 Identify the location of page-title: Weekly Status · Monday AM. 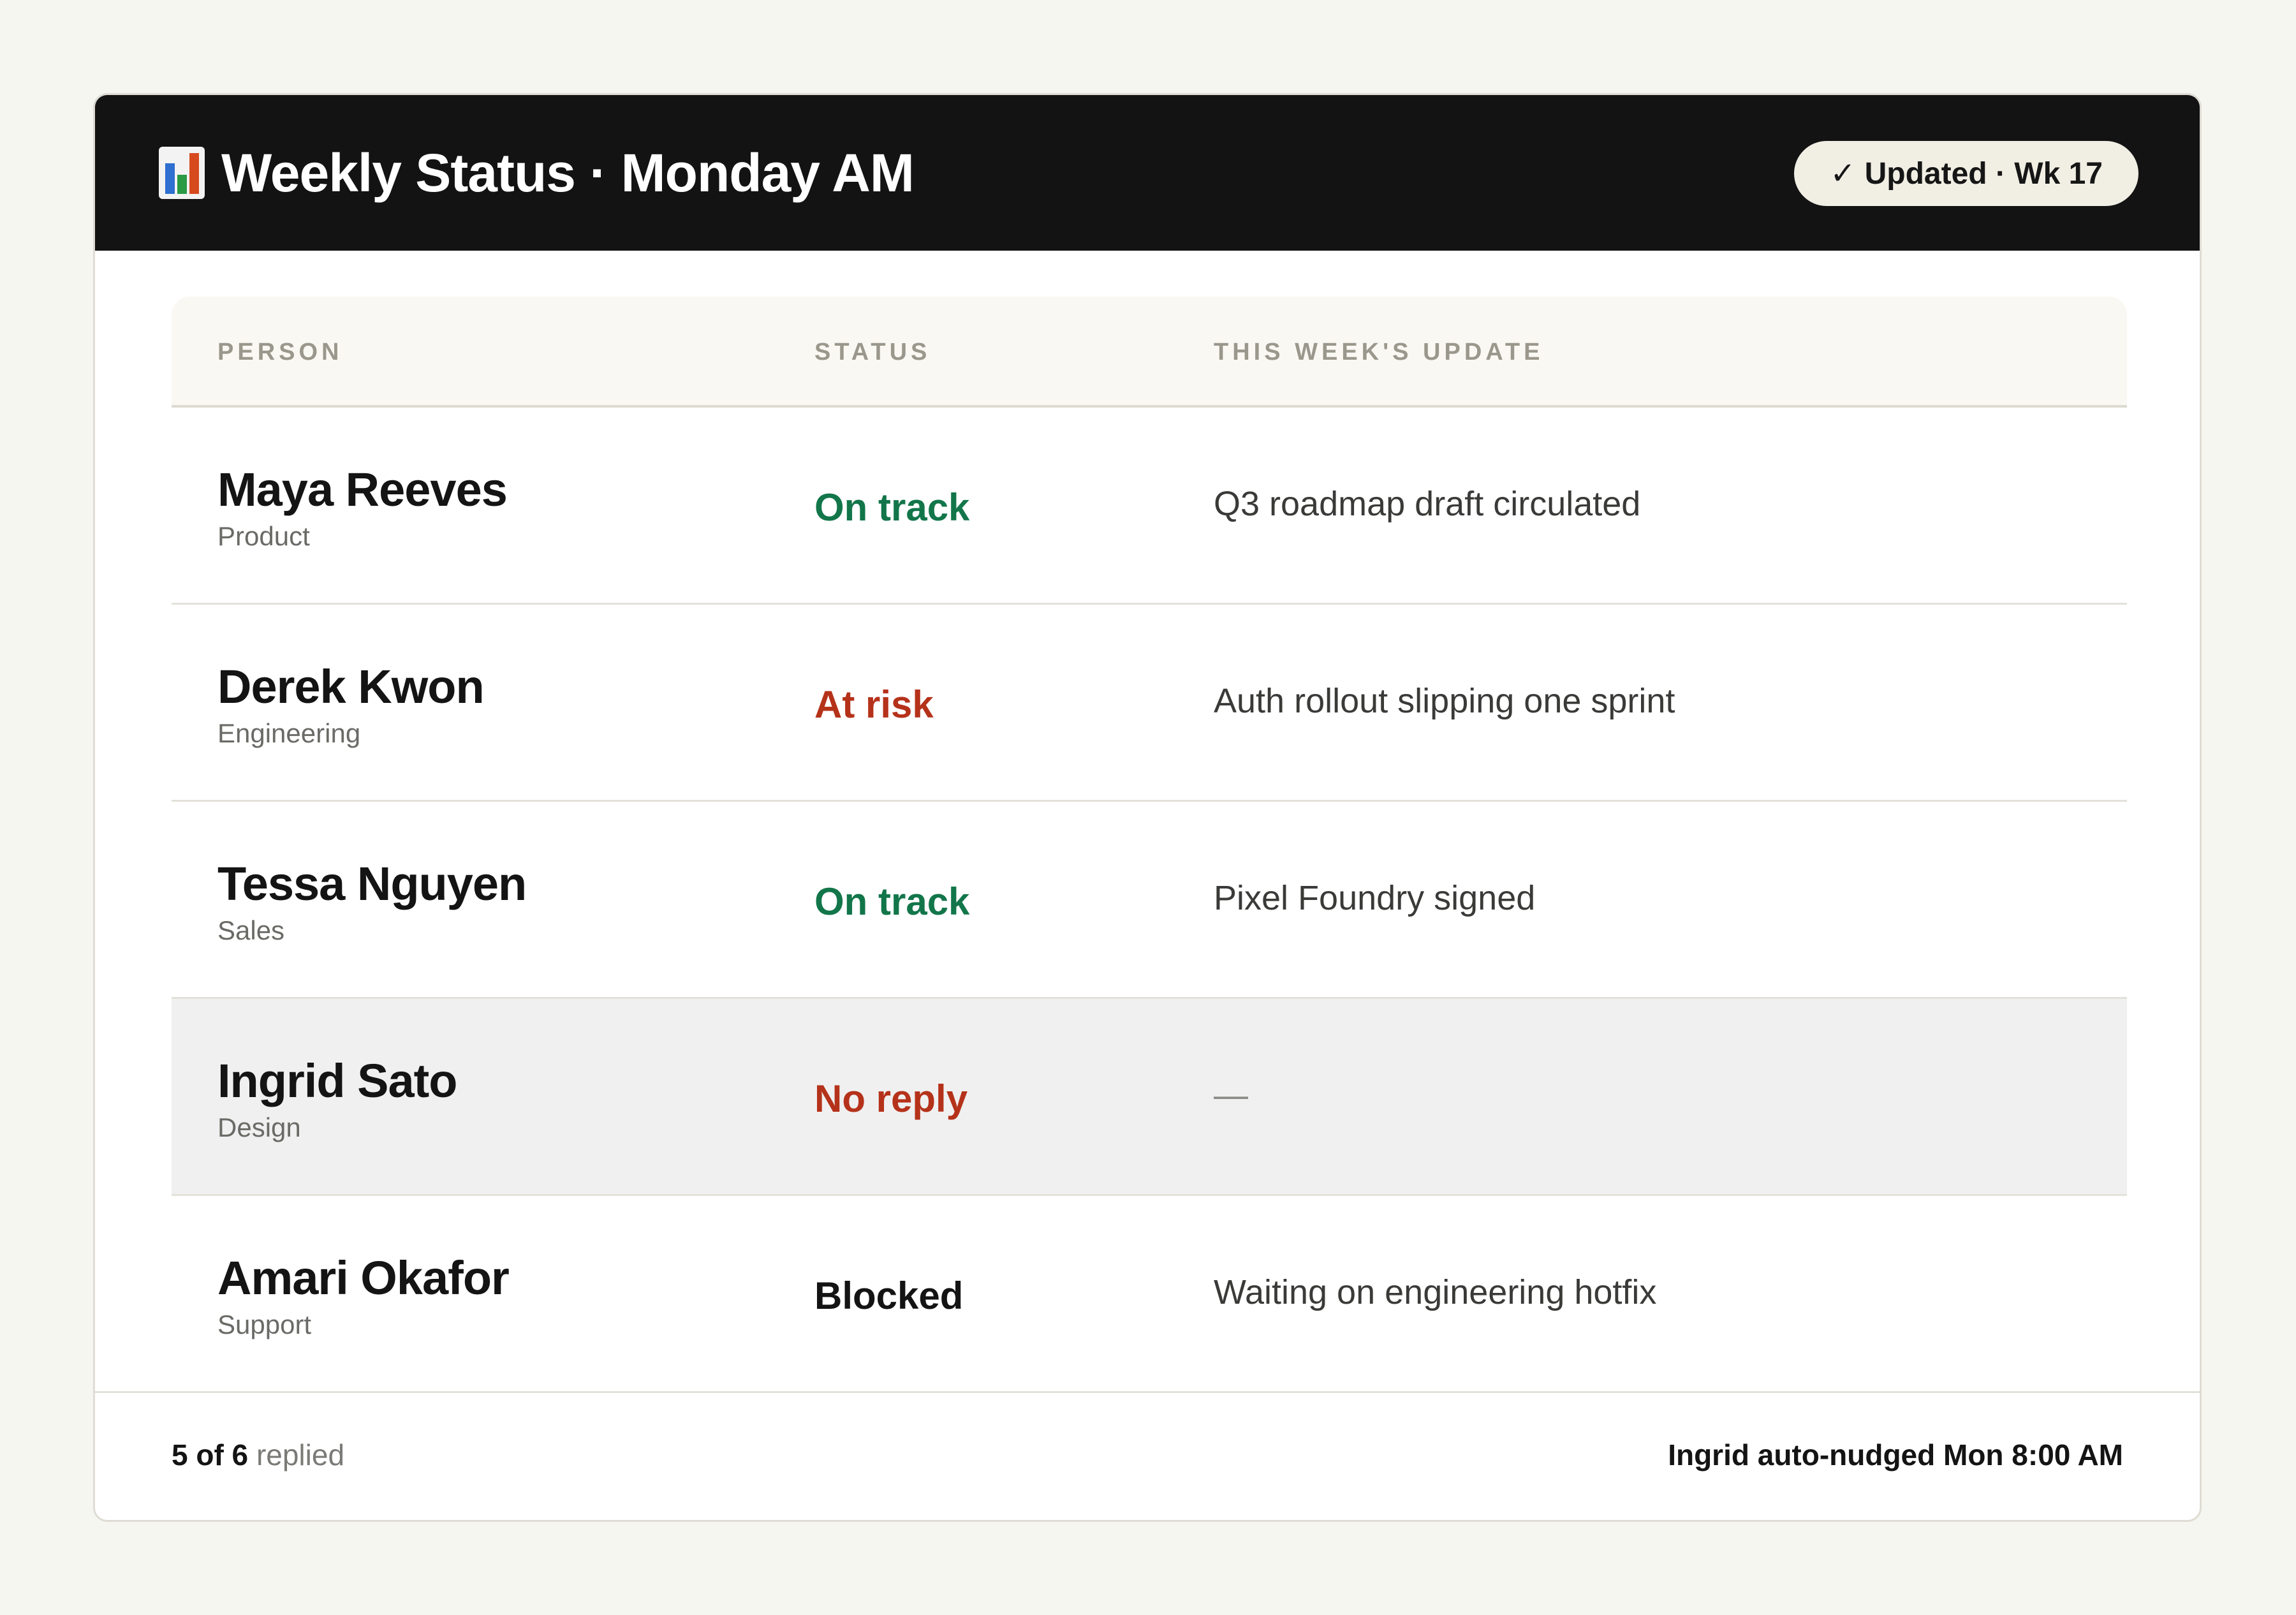
(568, 172).